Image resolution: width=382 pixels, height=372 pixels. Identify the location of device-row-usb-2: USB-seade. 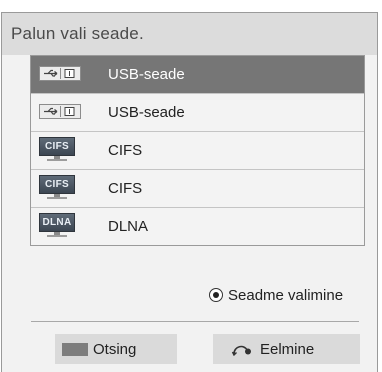
(197, 113).